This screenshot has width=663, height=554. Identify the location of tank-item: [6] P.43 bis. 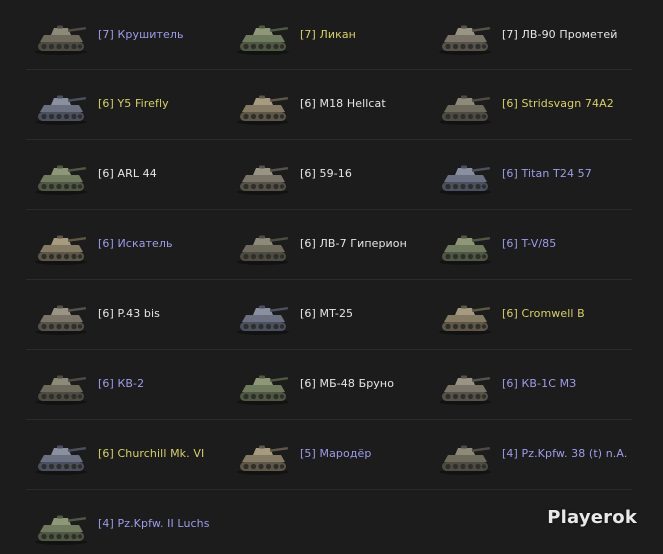
(127, 314).